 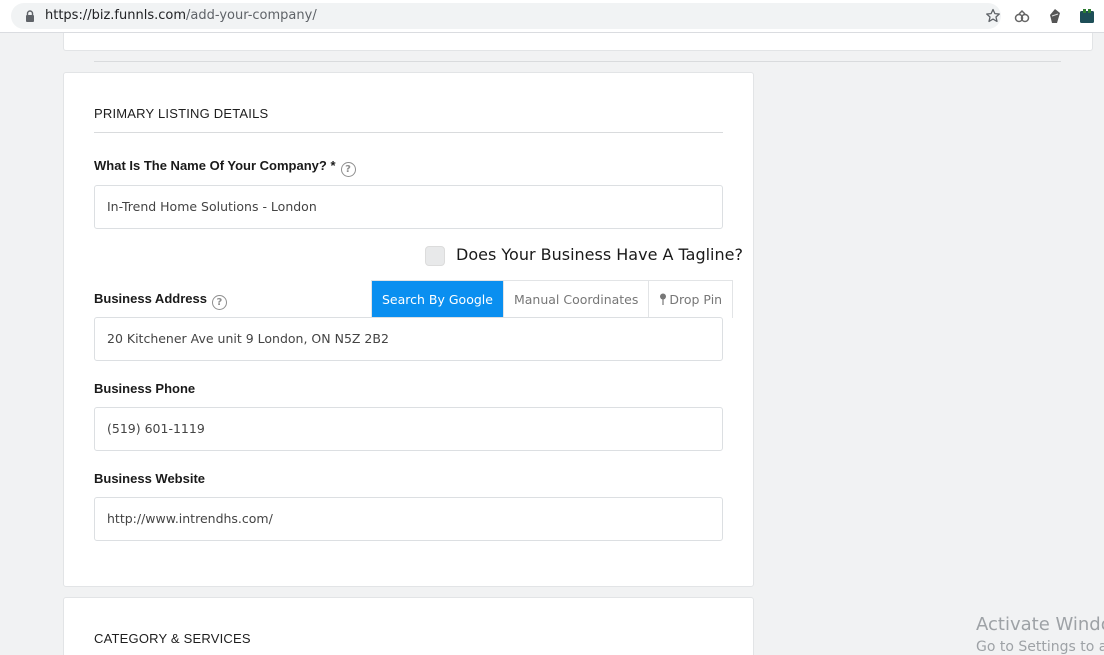 I want to click on business-website-input: http://www.intrendhs.com/, so click(x=408, y=519).